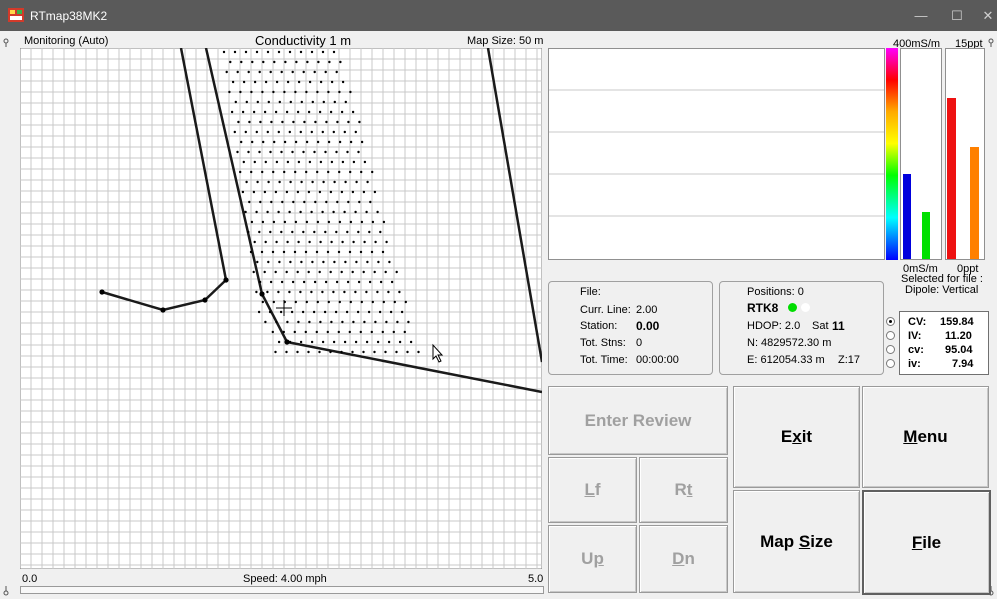  I want to click on speed-bar, so click(282, 590).